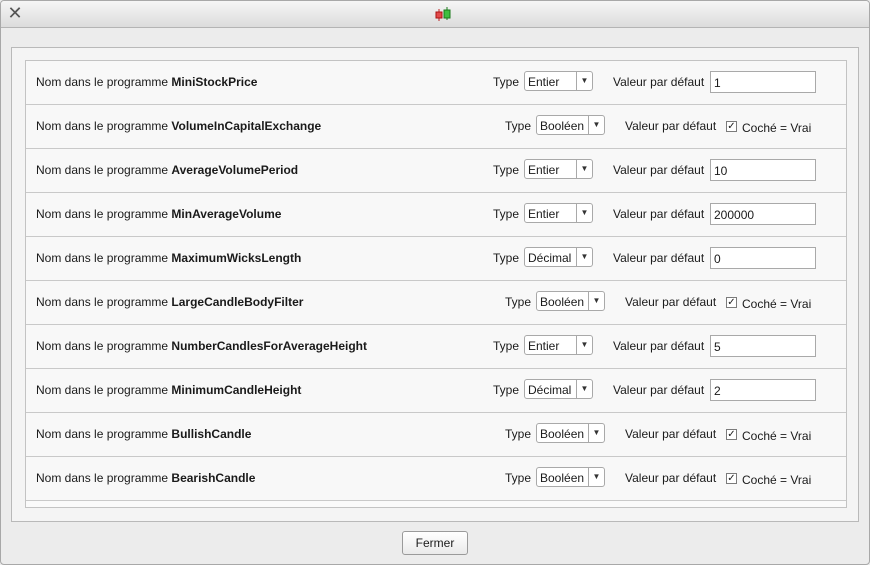  I want to click on close-button: Fermer, so click(435, 543).